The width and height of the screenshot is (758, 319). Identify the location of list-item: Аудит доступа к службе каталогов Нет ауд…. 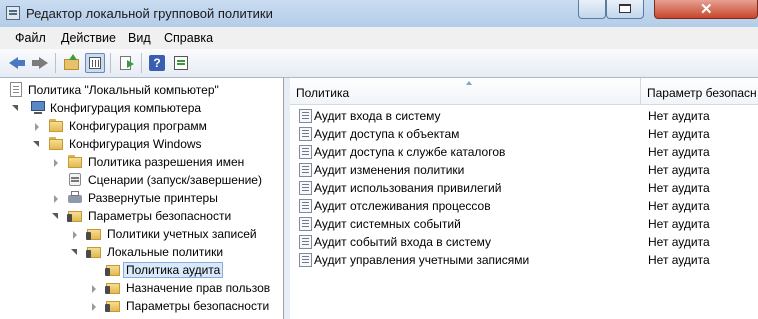
(524, 152).